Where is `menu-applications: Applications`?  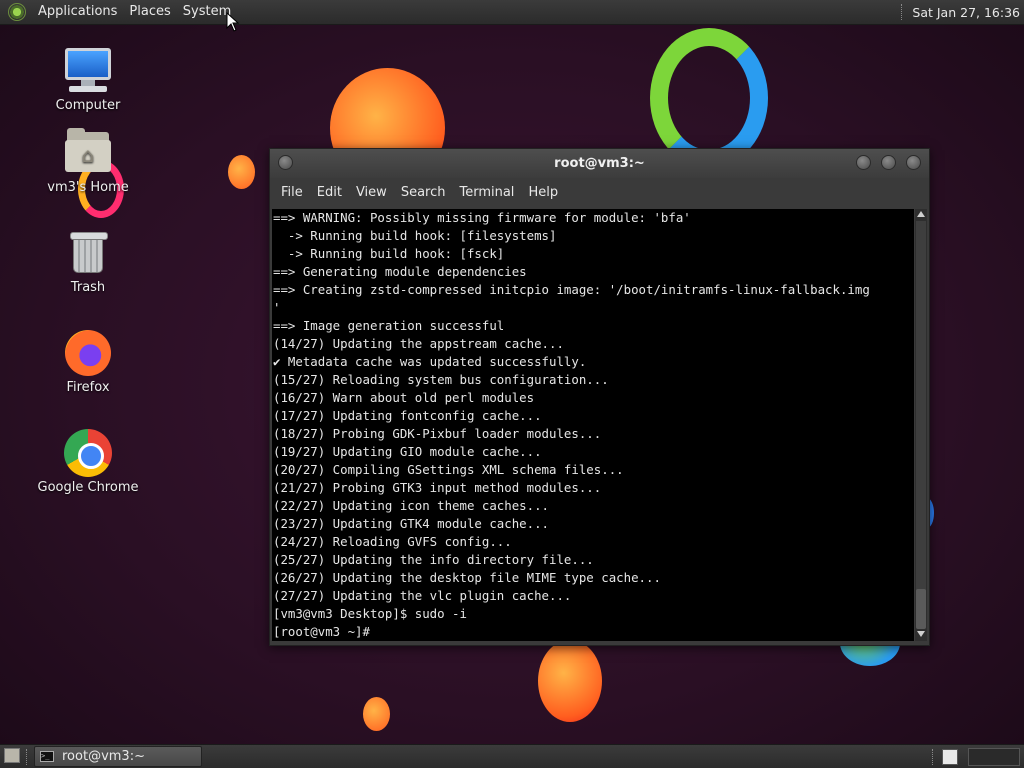 menu-applications: Applications is located at coordinates (77, 12).